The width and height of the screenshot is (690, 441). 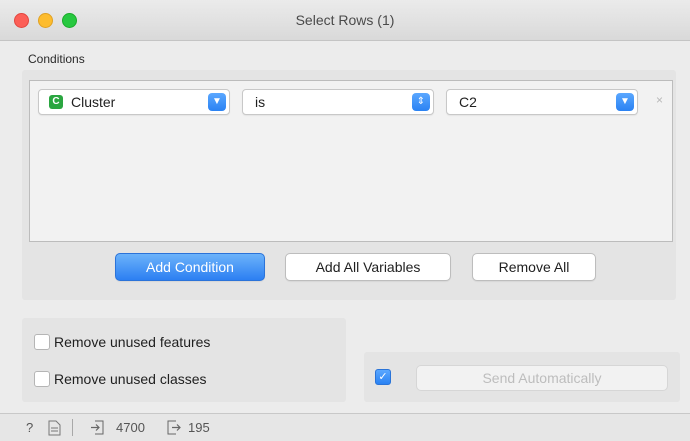 I want to click on add-condition-button: Add Condition, so click(x=190, y=267).